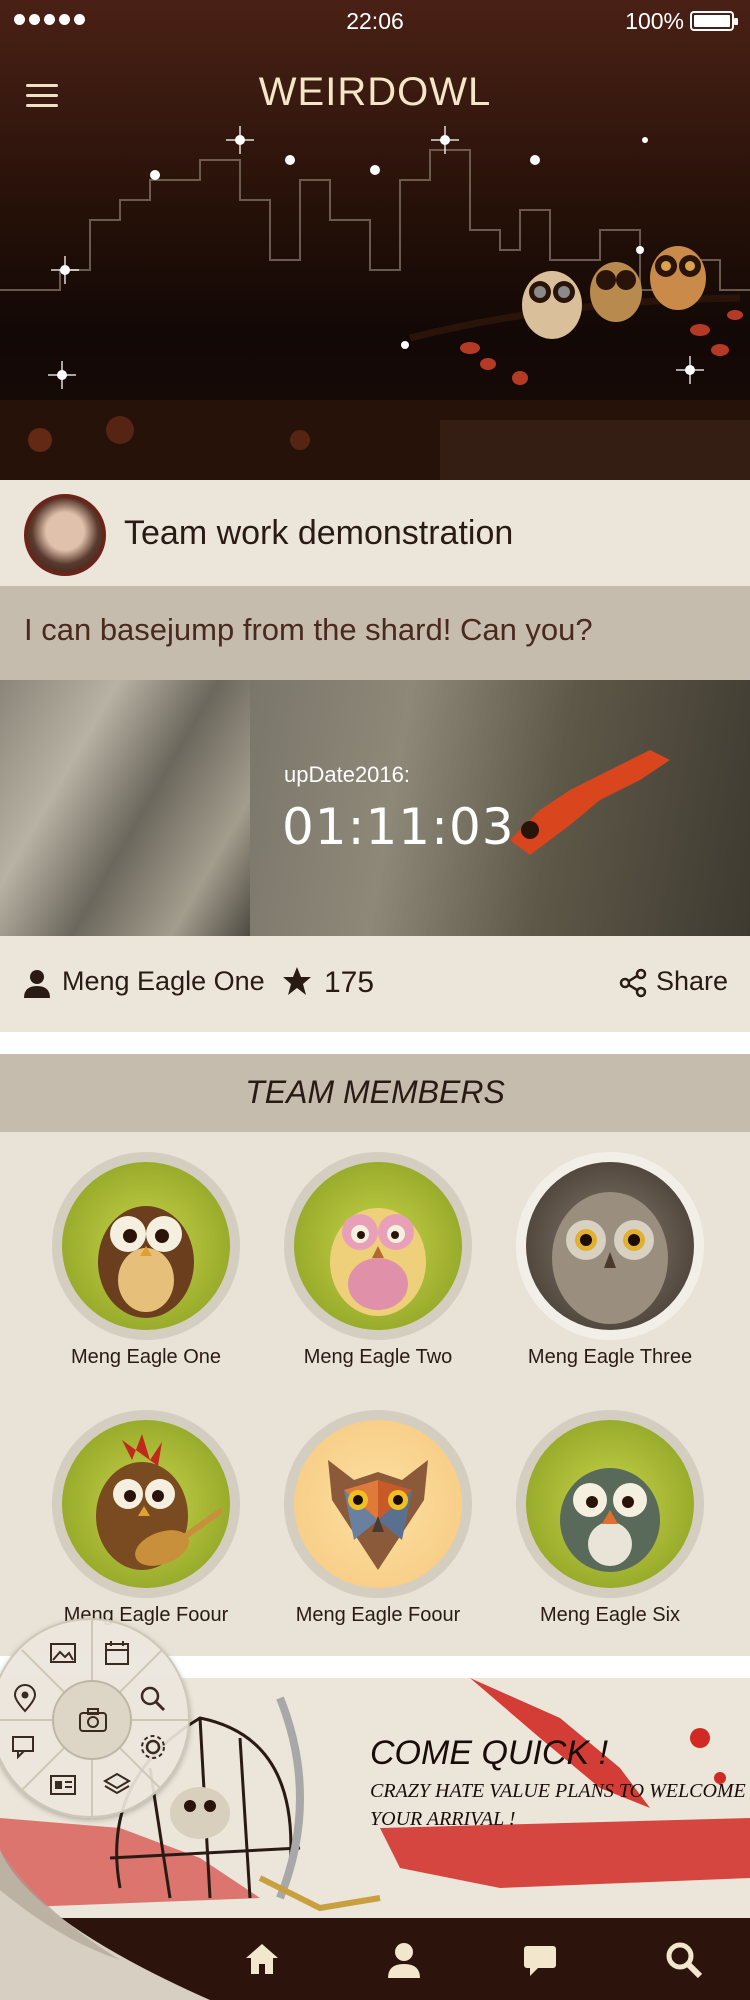 The height and width of the screenshot is (2000, 750). Describe the element at coordinates (25, 1747) in the screenshot. I see `chat-icon` at that location.